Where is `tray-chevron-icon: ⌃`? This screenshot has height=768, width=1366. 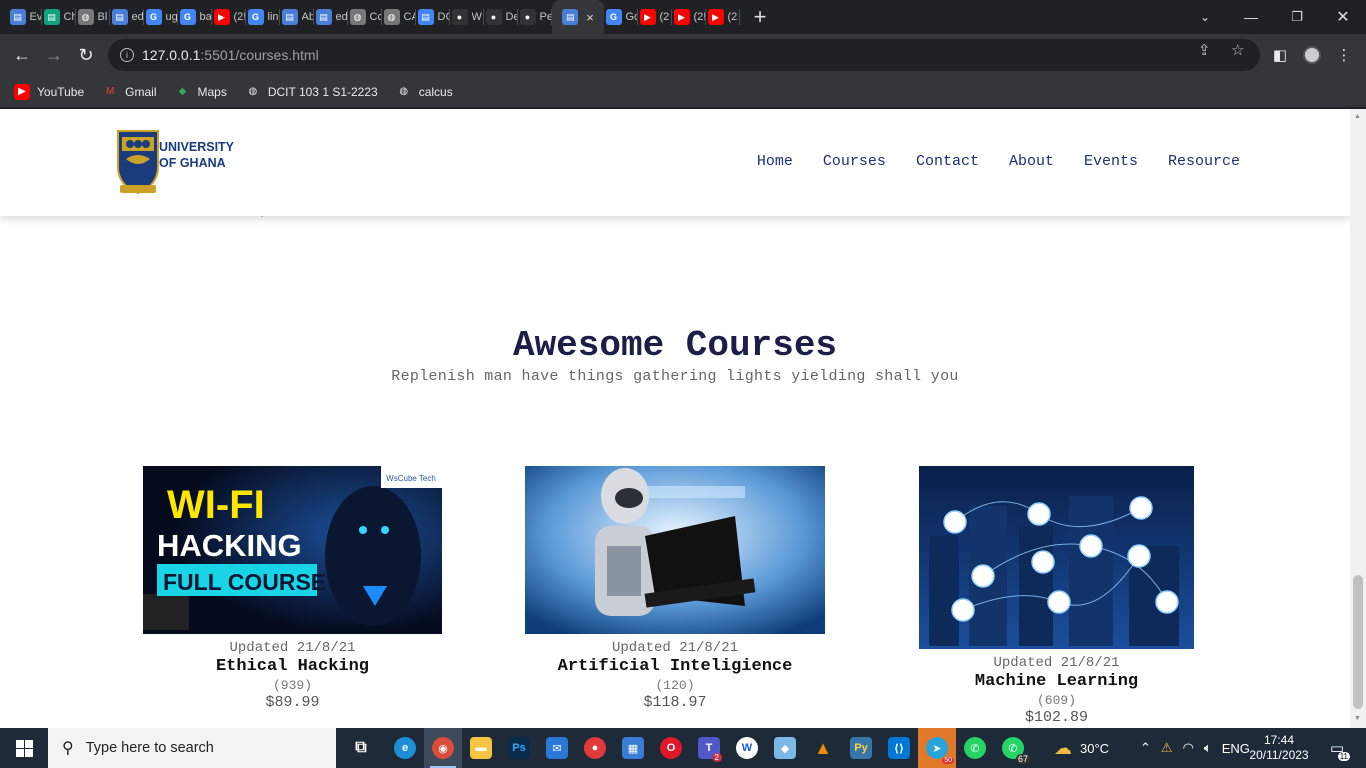
tray-chevron-icon: ⌃ is located at coordinates (1145, 748).